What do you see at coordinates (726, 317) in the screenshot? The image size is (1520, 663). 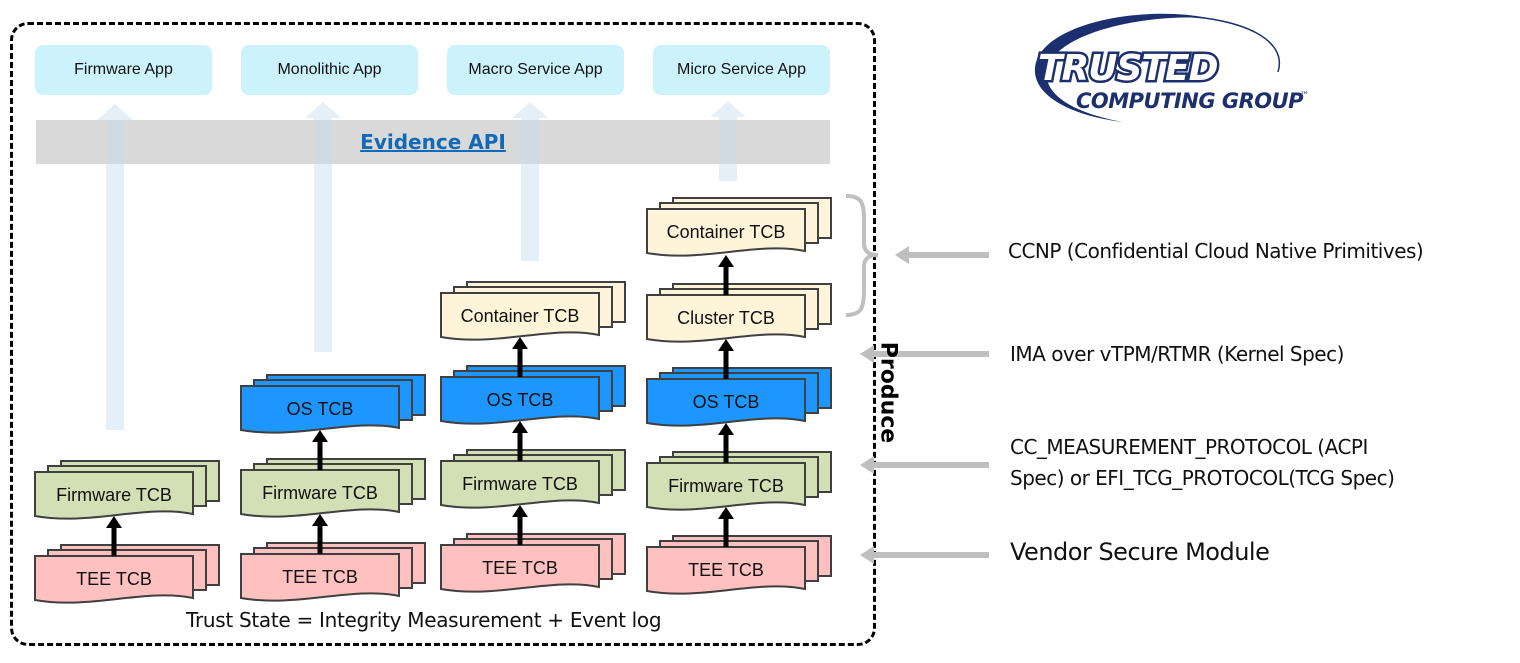 I see `tcb-label: Cluster TCB` at bounding box center [726, 317].